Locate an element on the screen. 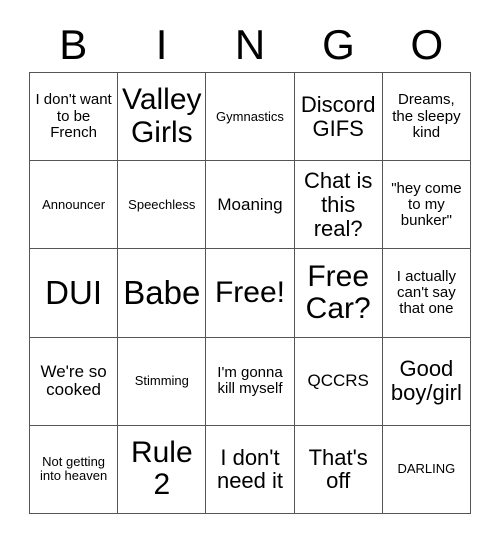  bingo-cell-label: Valley Girls is located at coordinates (162, 116).